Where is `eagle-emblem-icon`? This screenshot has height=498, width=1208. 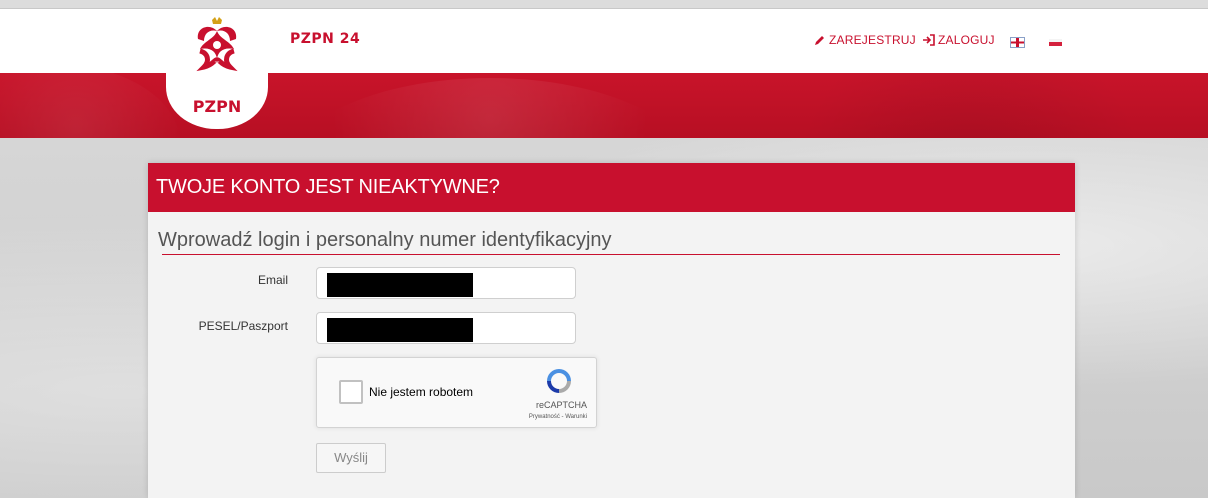
eagle-emblem-icon is located at coordinates (217, 44).